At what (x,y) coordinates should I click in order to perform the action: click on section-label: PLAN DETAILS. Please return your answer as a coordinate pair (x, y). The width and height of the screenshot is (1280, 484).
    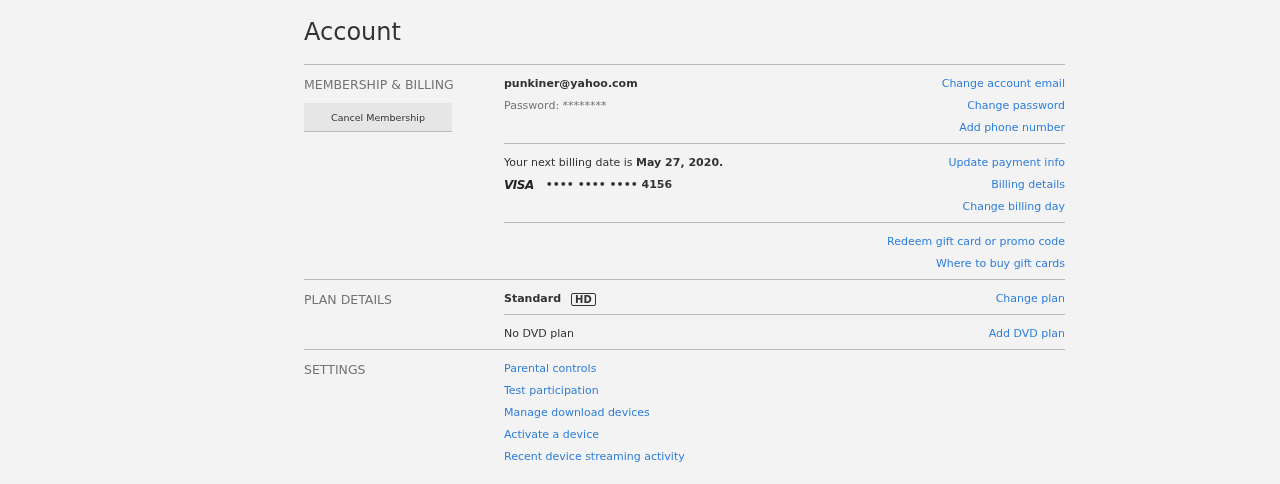
    Looking at the image, I should click on (348, 300).